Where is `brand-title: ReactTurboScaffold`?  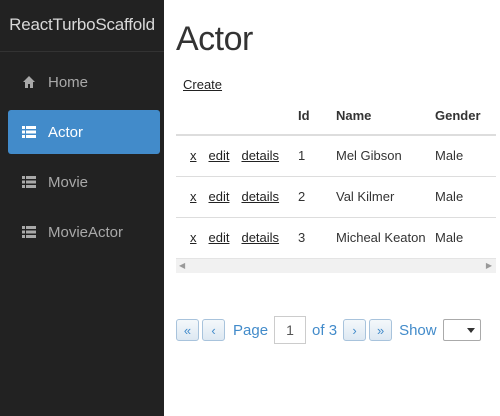 brand-title: ReactTurboScaffold is located at coordinates (82, 26).